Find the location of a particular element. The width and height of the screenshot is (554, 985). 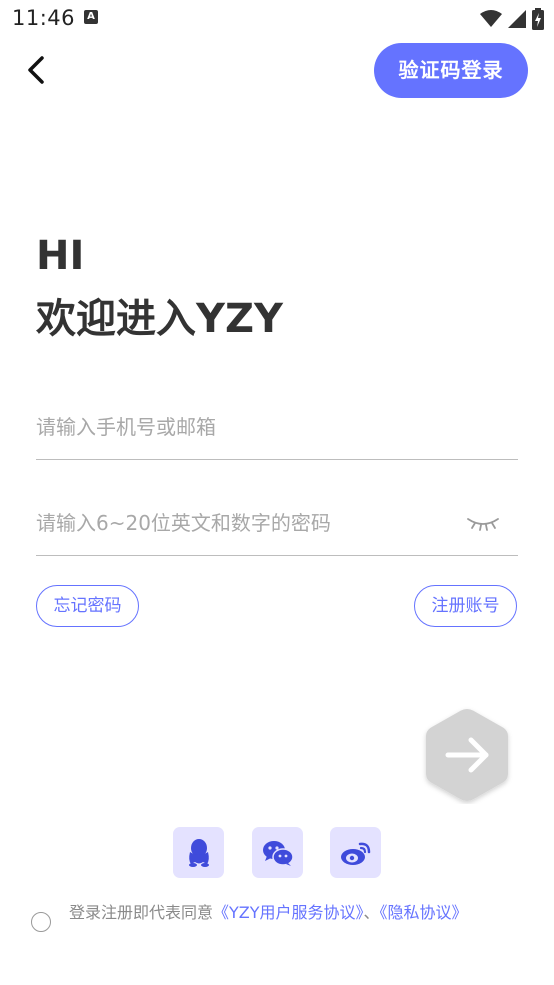

agreement-checkbox is located at coordinates (41, 922).